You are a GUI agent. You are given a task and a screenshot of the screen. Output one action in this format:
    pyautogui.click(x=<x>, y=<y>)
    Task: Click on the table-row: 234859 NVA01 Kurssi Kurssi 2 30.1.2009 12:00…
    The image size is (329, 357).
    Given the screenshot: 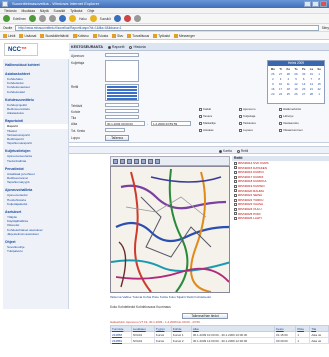 What is the action you would take?
    pyautogui.click(x=219, y=340)
    